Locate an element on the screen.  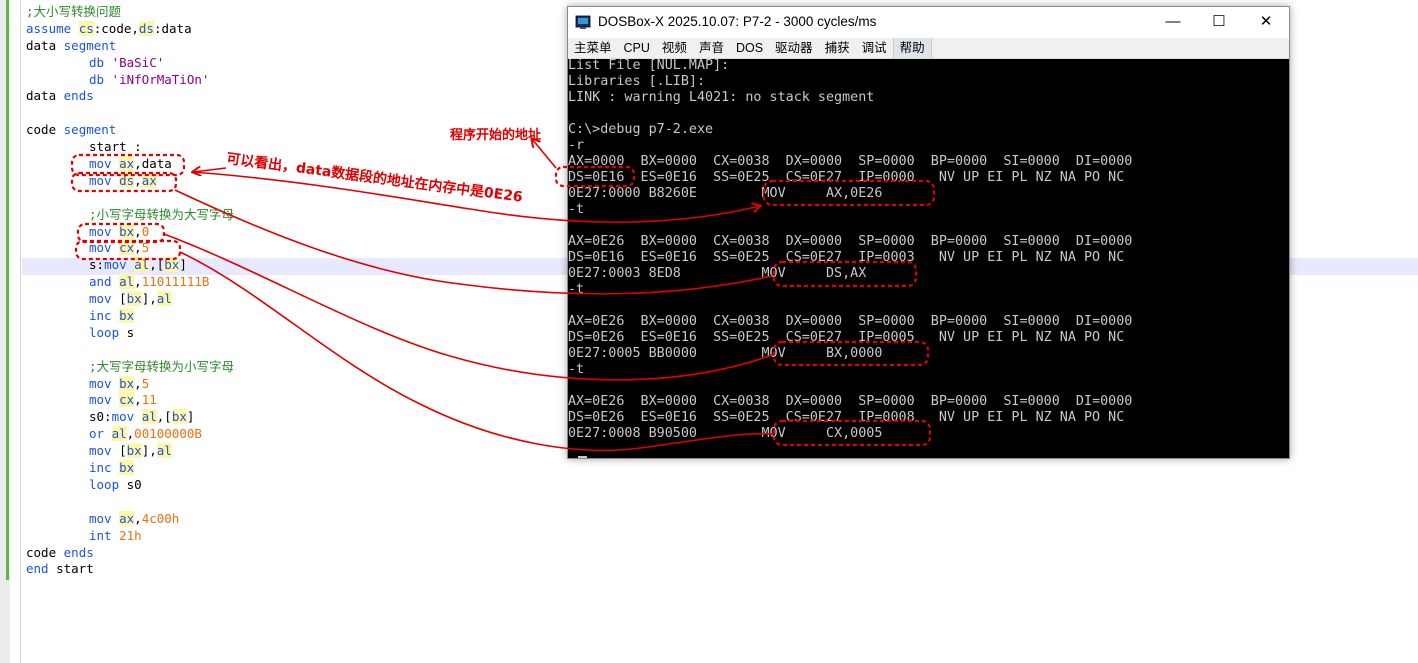
code-line: s0:mov al,[bx] is located at coordinates (130, 416).